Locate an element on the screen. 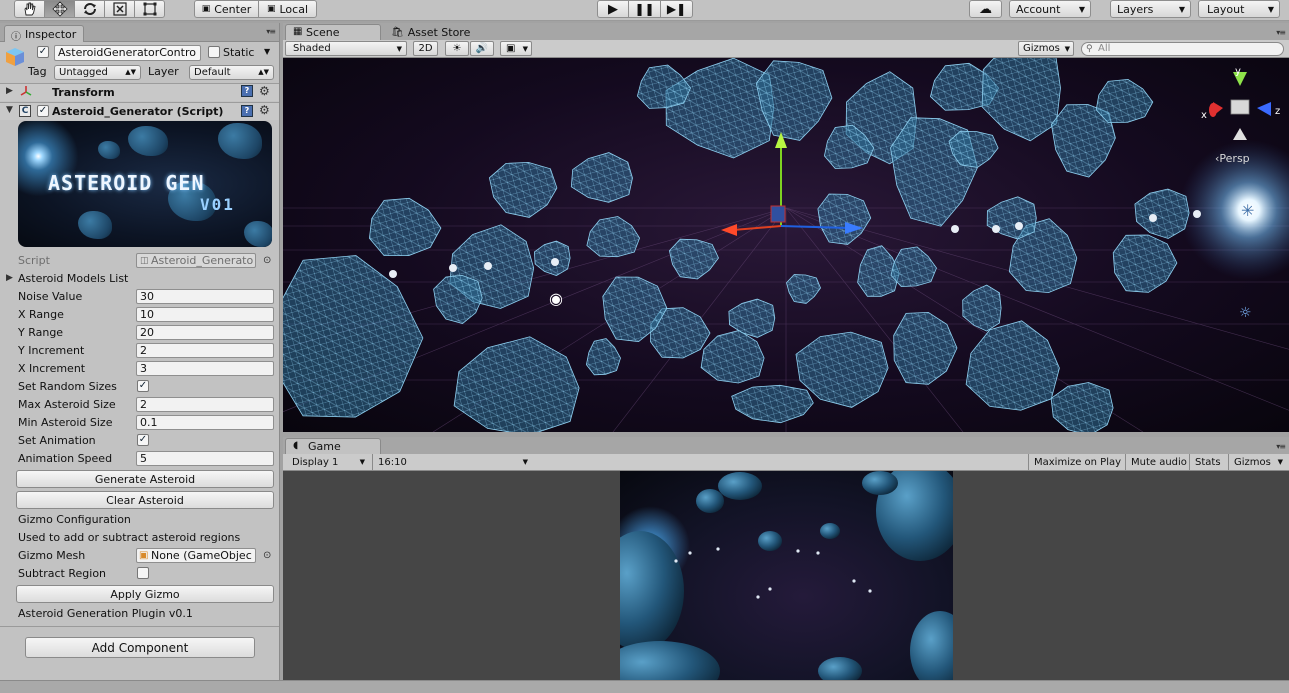  generate-asteroid-button: Generate Asteroid is located at coordinates (145, 479).